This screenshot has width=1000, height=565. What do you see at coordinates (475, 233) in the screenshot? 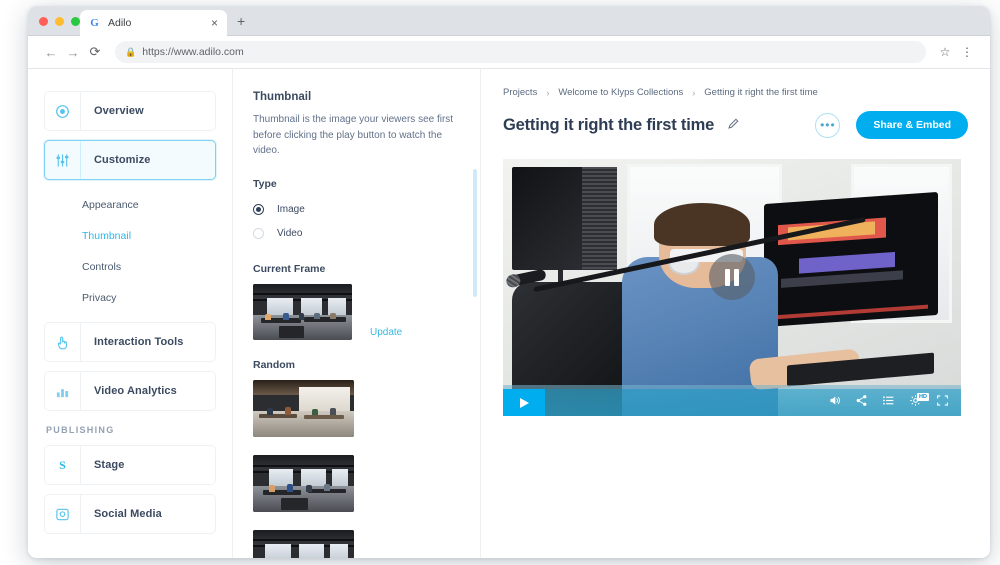
I see `panel-scrollbar` at bounding box center [475, 233].